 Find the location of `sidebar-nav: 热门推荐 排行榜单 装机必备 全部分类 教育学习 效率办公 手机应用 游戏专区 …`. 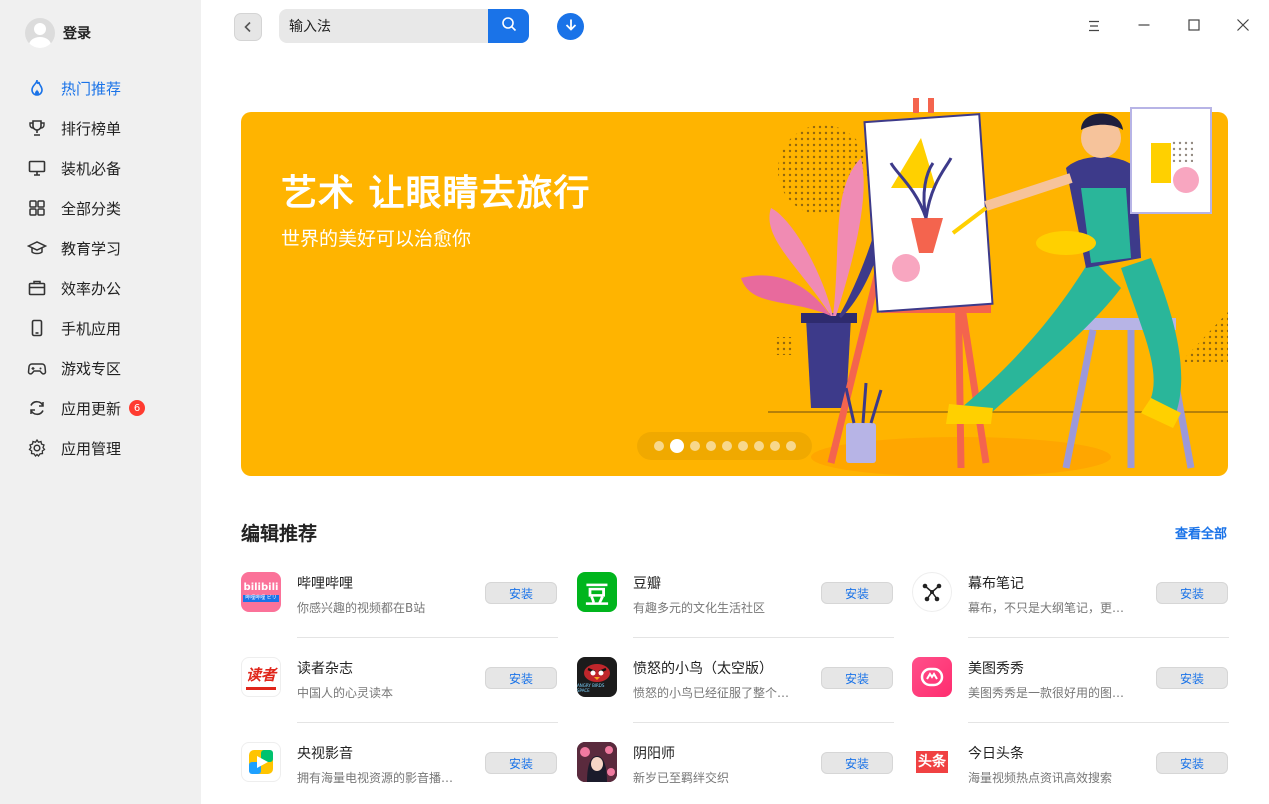

sidebar-nav: 热门推荐 排行榜单 装机必备 全部分类 教育学习 效率办公 手机应用 游戏专区 … is located at coordinates (100, 268).